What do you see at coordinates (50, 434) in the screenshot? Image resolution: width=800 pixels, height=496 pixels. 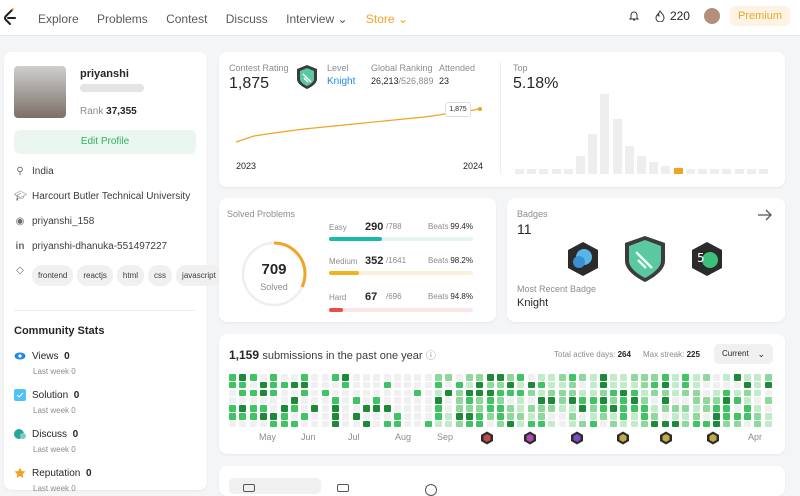 I see `stat-label: Discuss` at bounding box center [50, 434].